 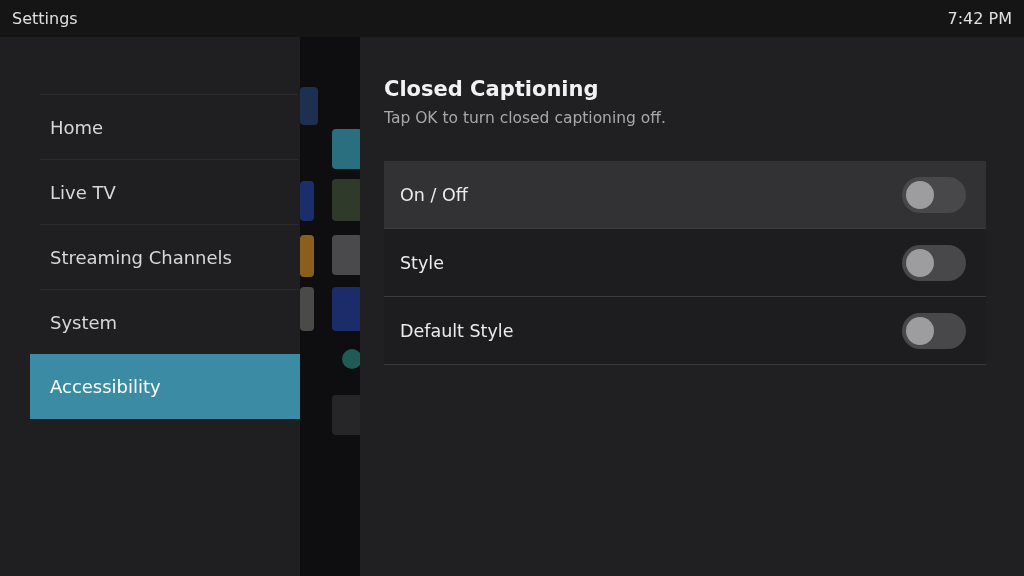 What do you see at coordinates (492, 89) in the screenshot?
I see `section-title: Closed Captioning` at bounding box center [492, 89].